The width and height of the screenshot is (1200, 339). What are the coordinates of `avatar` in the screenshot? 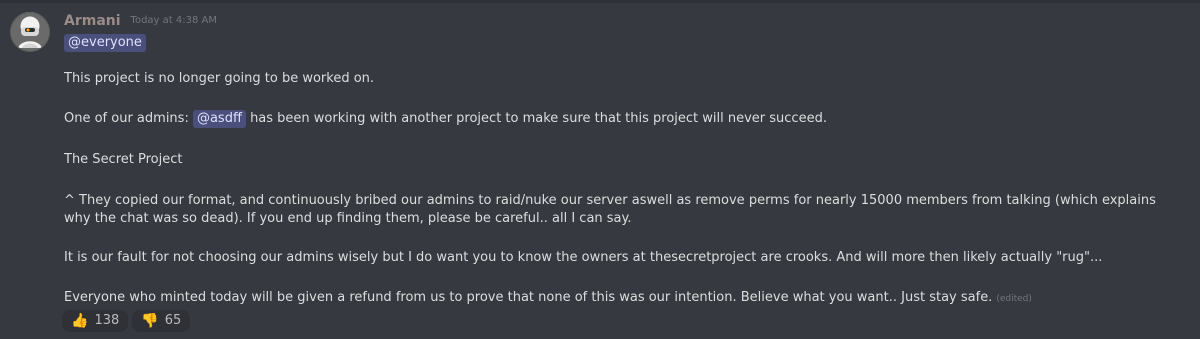 It's located at (30, 32).